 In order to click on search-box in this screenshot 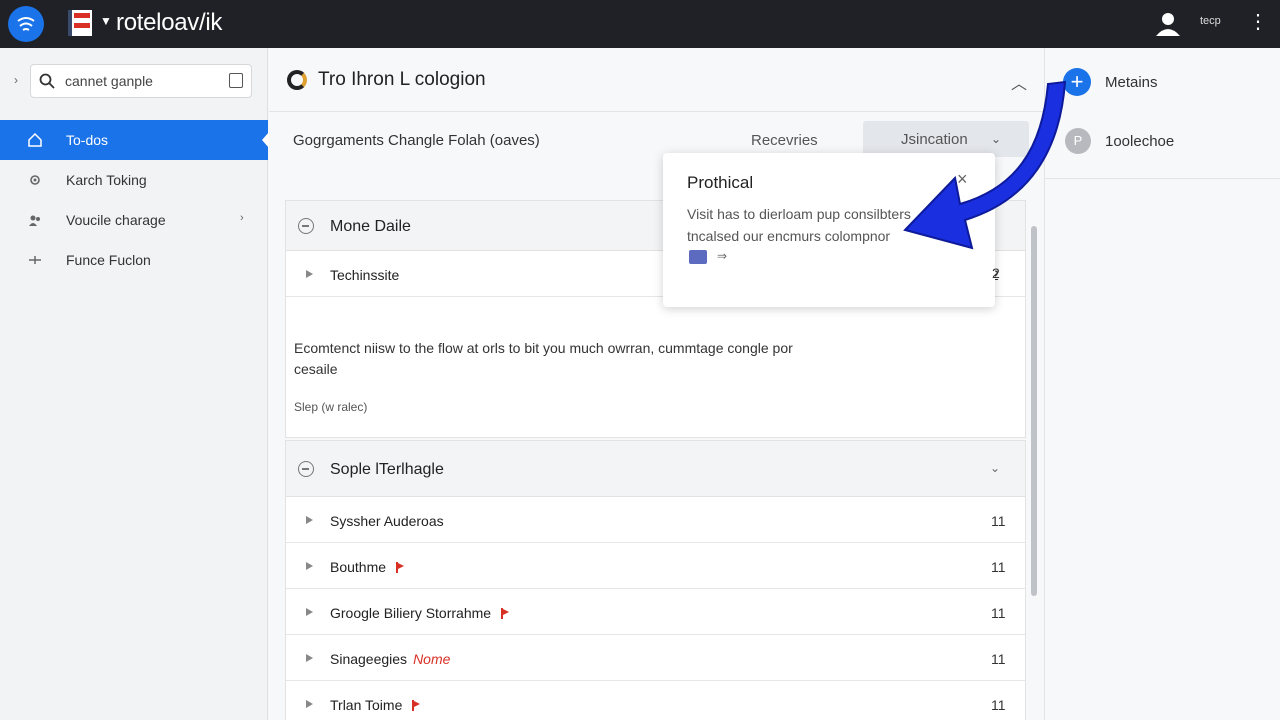, I will do `click(141, 81)`.